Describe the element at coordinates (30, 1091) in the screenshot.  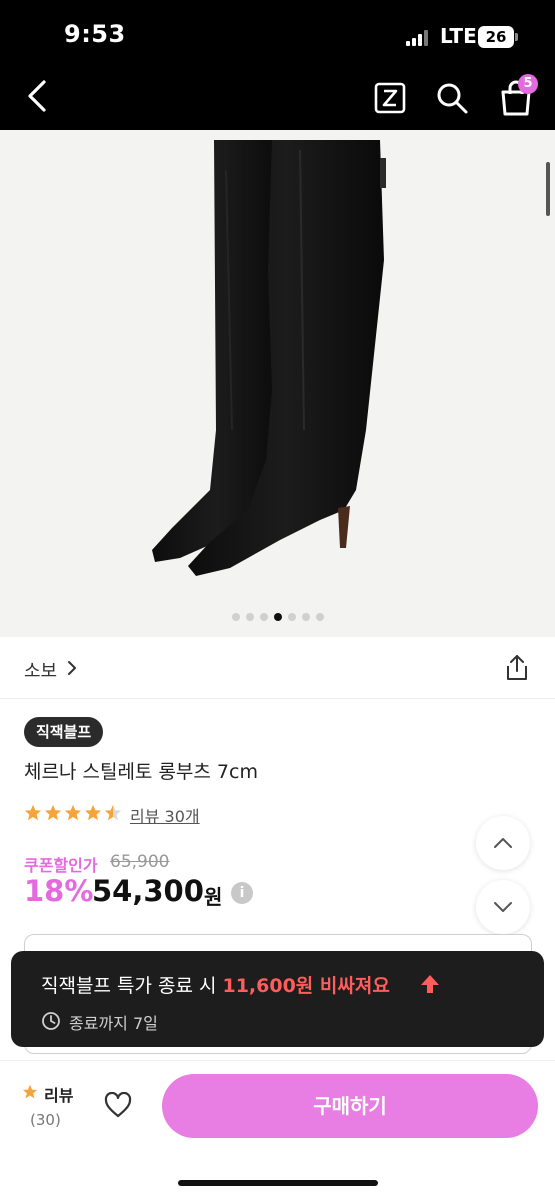
I see `star-icon` at that location.